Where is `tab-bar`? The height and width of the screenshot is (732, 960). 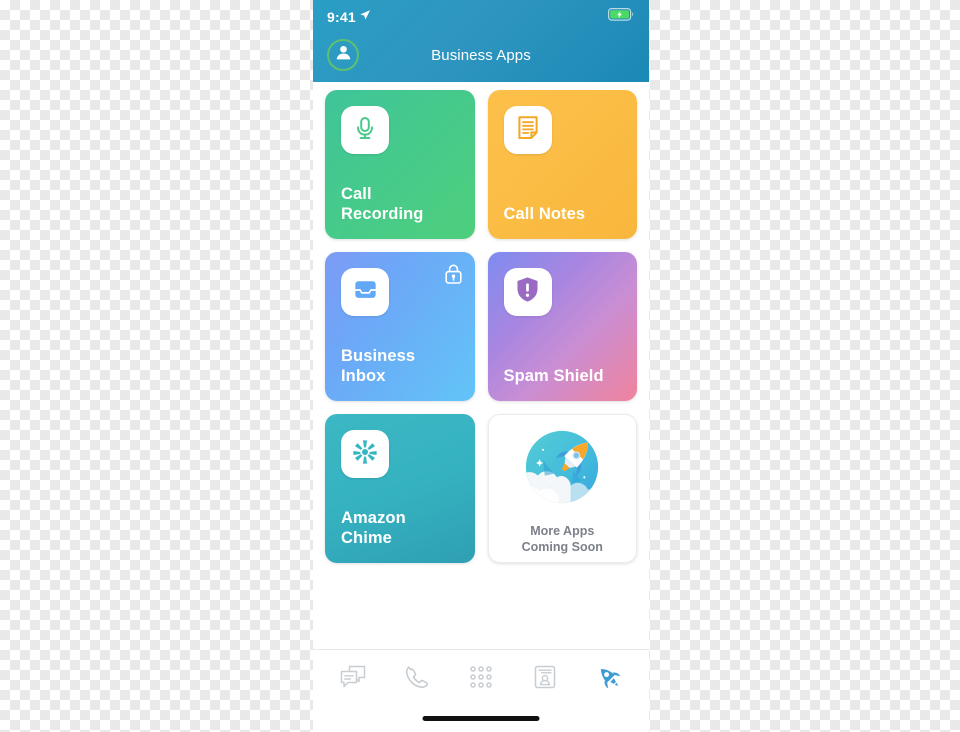 tab-bar is located at coordinates (481, 690).